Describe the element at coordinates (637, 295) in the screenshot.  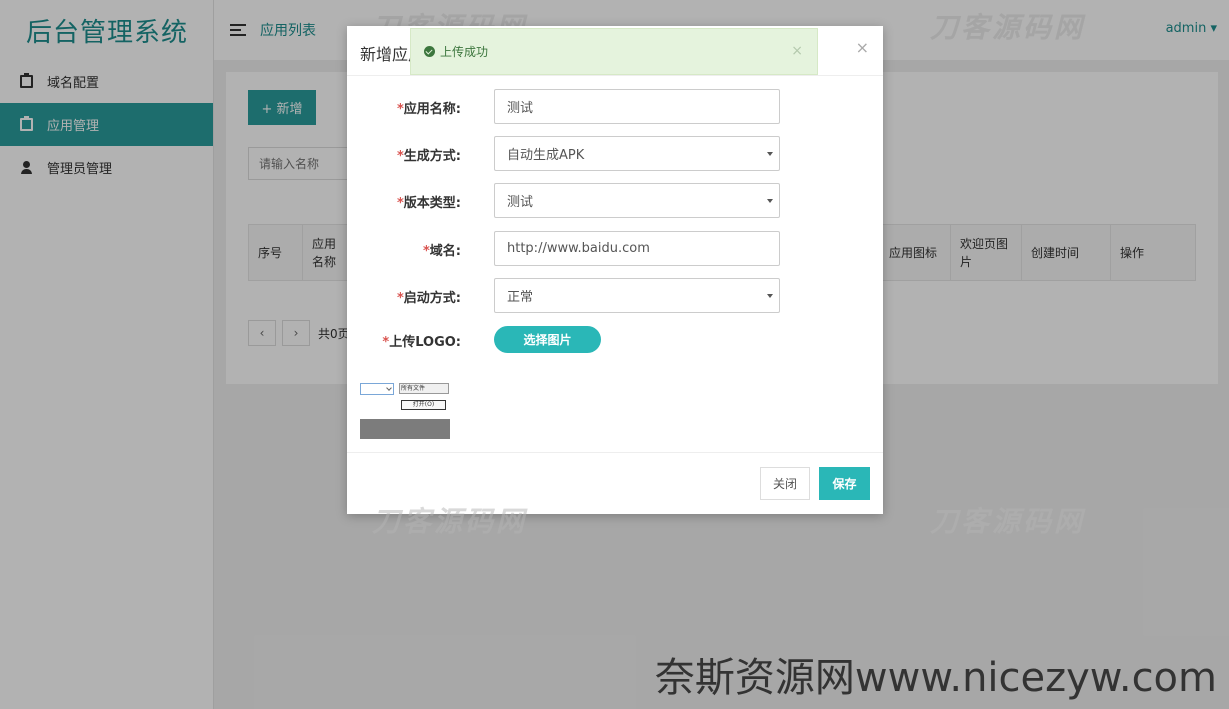
I see `launch-mode-select: 正常` at that location.